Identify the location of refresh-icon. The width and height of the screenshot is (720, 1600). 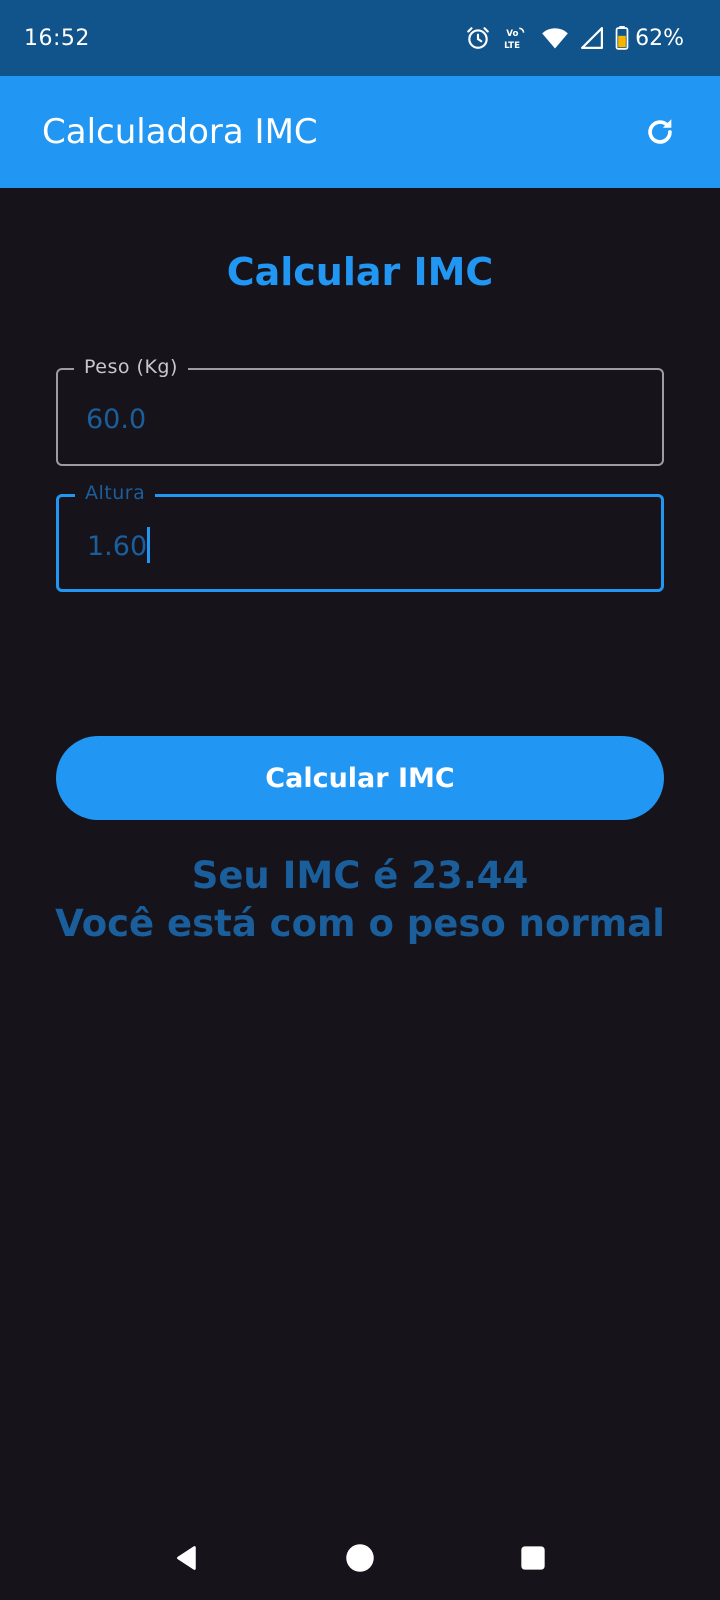
(660, 131).